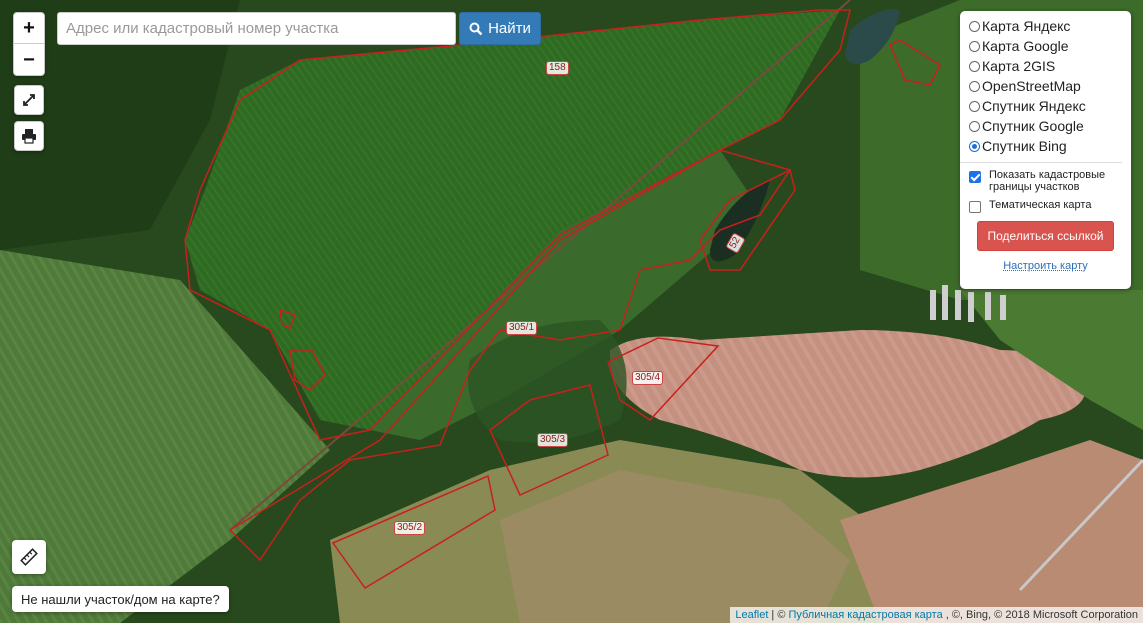  Describe the element at coordinates (522, 328) in the screenshot. I see `parcel-label: 305/1` at that location.